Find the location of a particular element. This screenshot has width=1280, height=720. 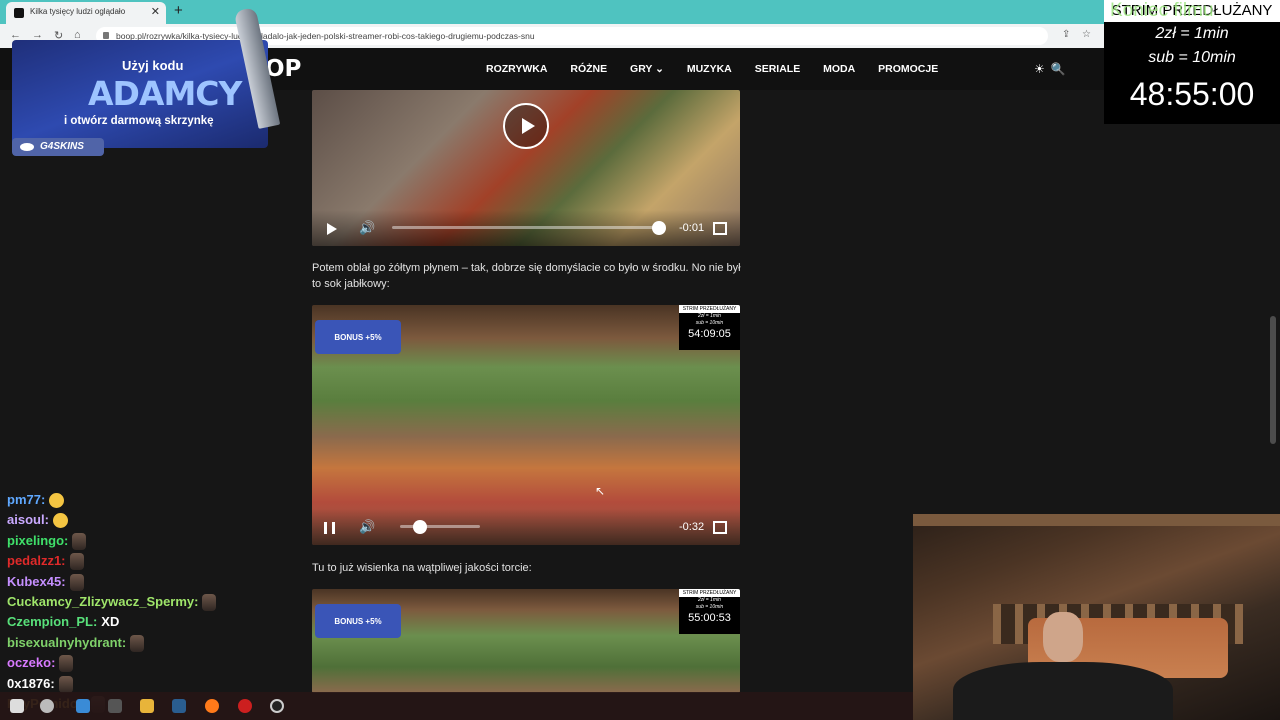

video-controls: 🔊 -0:01 is located at coordinates (526, 228).